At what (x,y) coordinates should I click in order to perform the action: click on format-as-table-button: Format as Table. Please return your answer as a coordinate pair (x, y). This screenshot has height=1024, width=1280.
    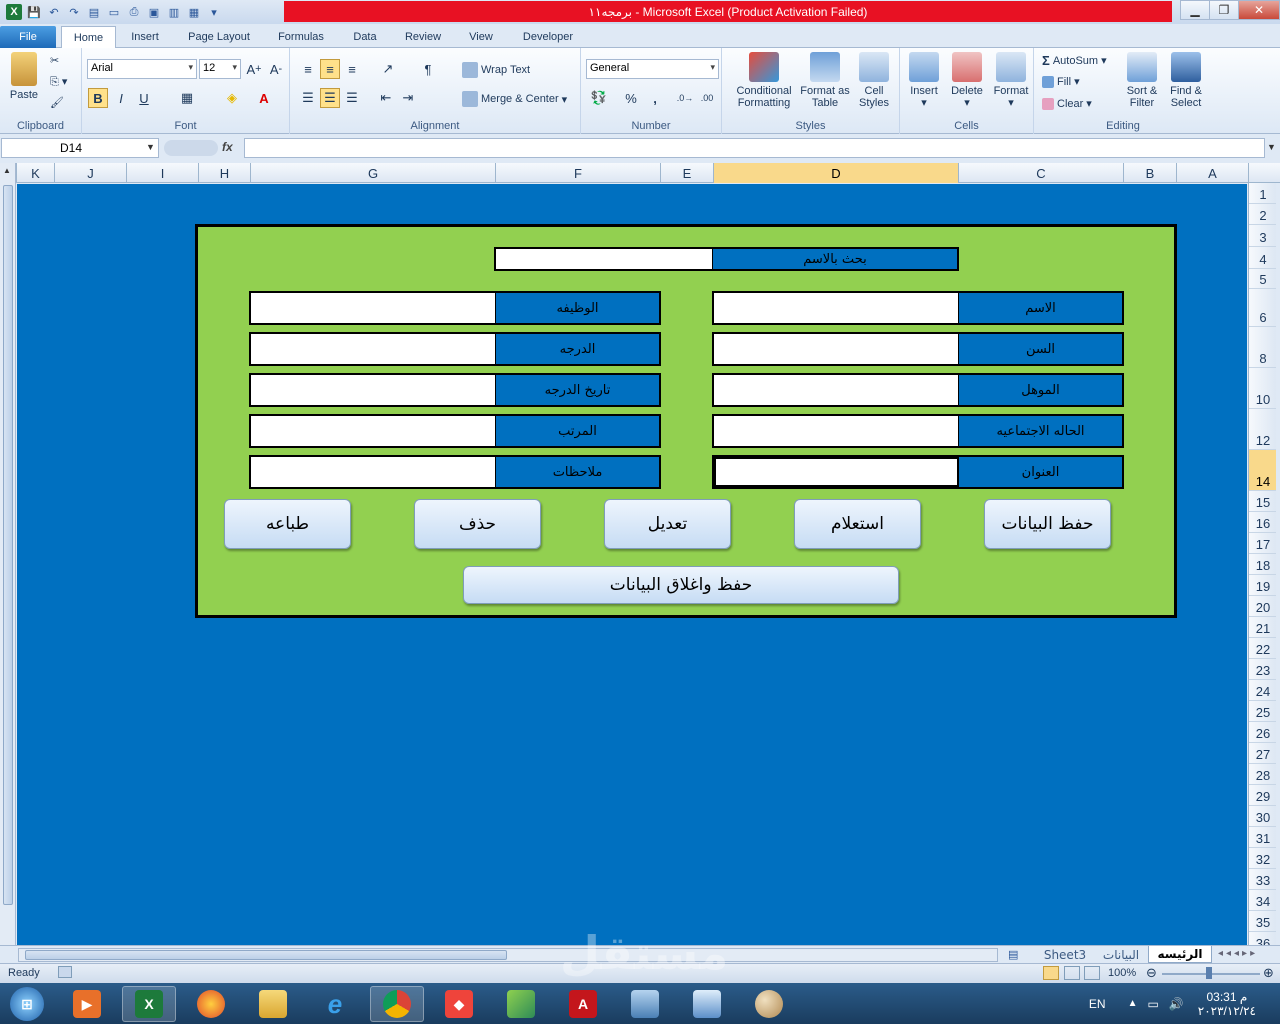
    Looking at the image, I should click on (825, 80).